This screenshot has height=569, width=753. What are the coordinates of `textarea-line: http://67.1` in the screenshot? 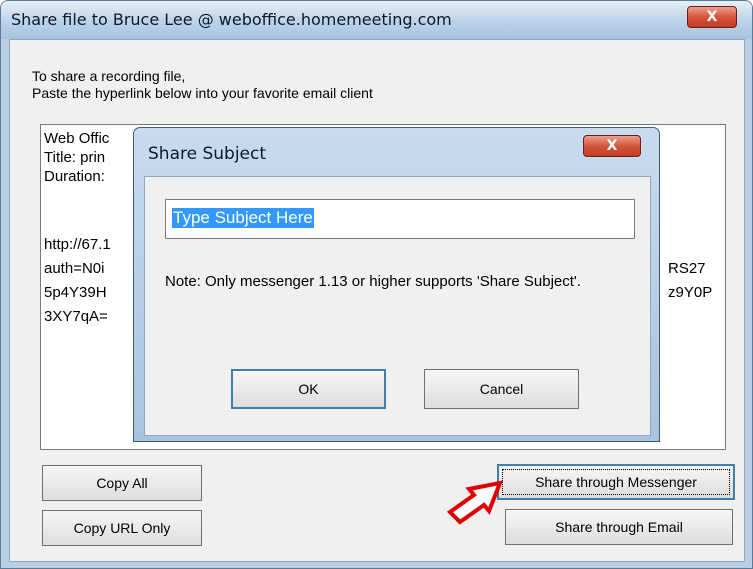 It's located at (77, 244).